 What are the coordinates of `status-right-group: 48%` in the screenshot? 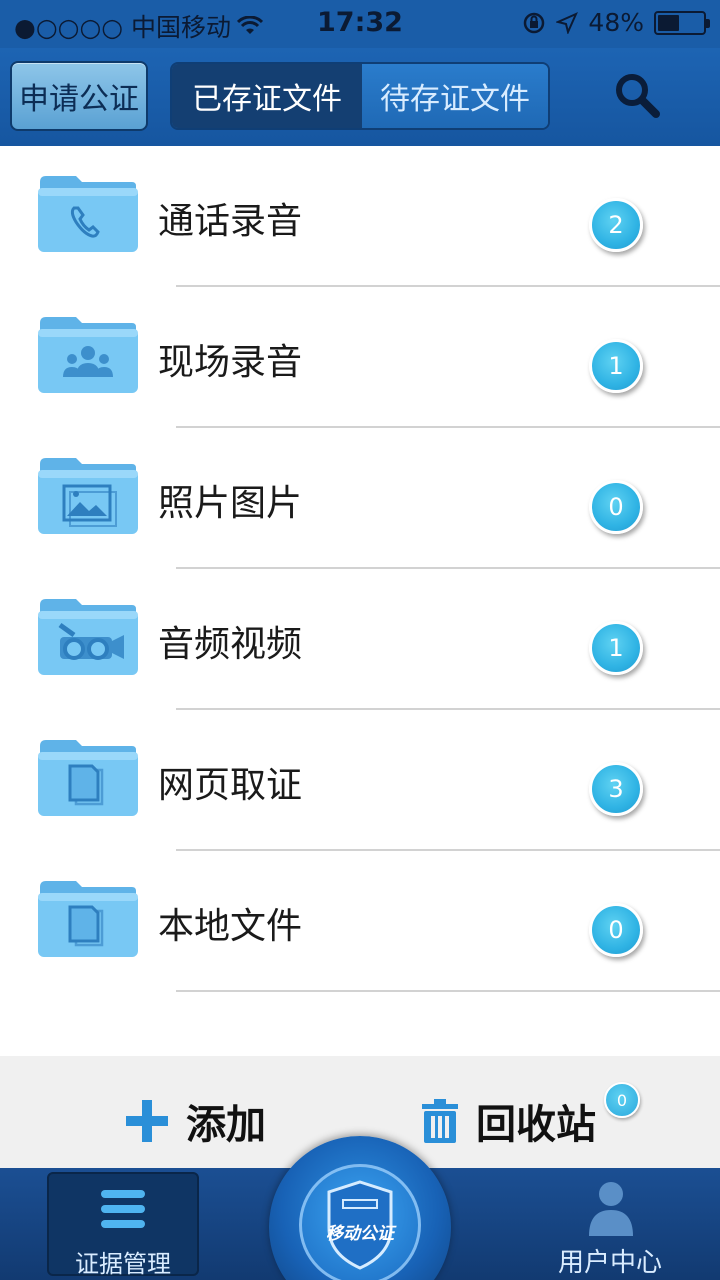 It's located at (616, 22).